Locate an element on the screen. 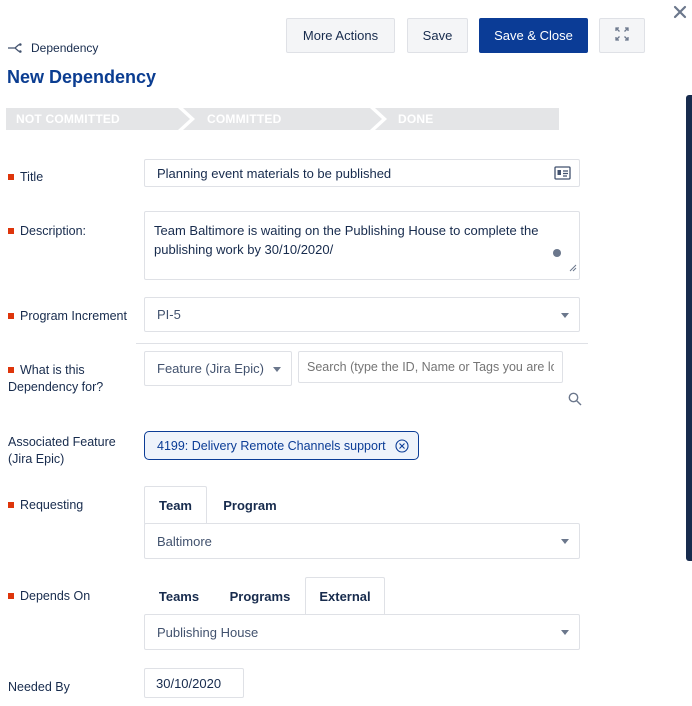 This screenshot has width=692, height=706. requesting-select: Baltimore is located at coordinates (362, 541).